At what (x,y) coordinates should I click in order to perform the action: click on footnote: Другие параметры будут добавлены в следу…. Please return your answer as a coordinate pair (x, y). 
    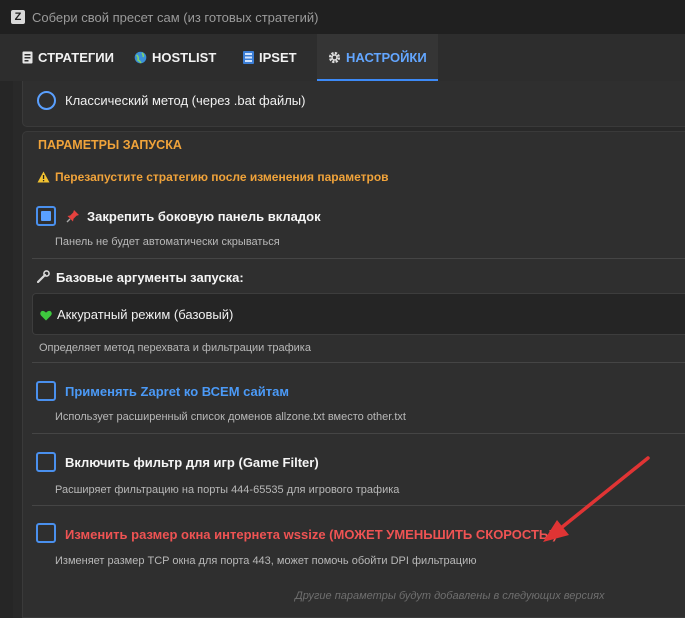
    Looking at the image, I should click on (450, 596).